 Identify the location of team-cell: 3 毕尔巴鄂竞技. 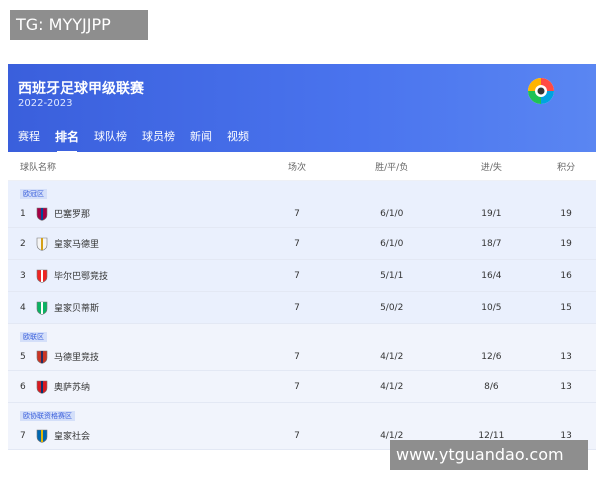
(132, 276).